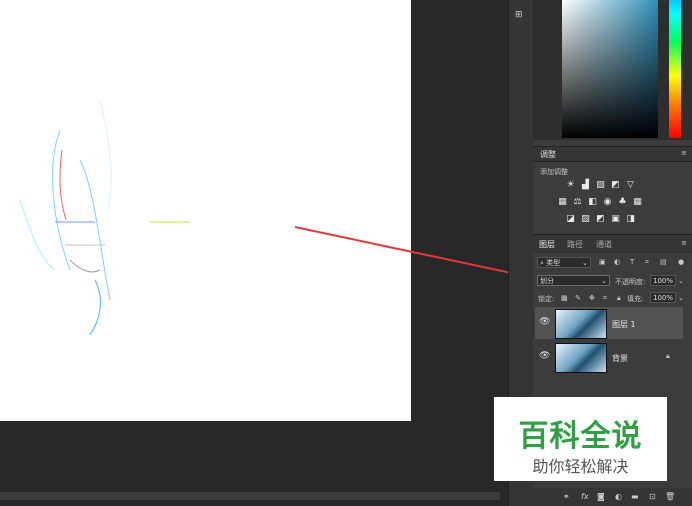  What do you see at coordinates (624, 324) in the screenshot?
I see `layer-name: 图层 1` at bounding box center [624, 324].